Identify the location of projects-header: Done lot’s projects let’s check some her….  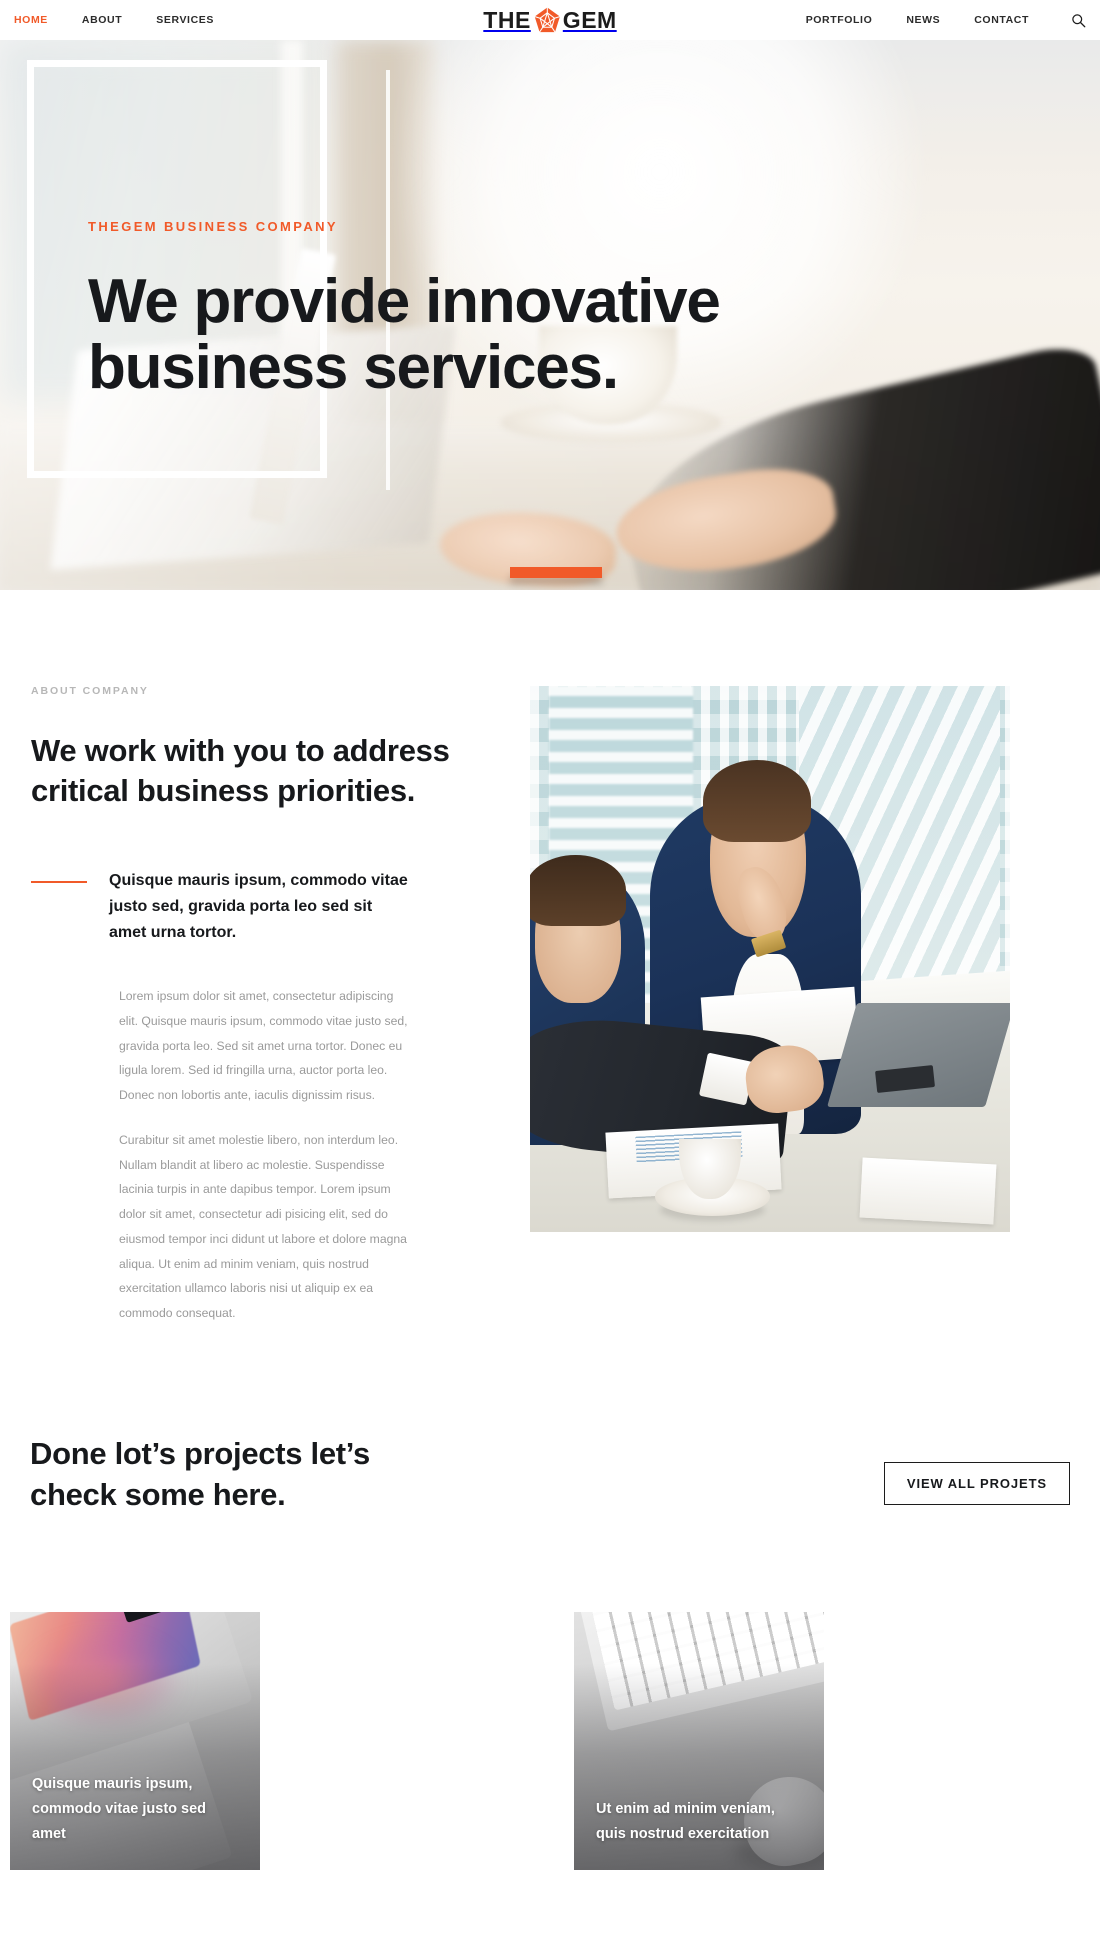
(550, 1421).